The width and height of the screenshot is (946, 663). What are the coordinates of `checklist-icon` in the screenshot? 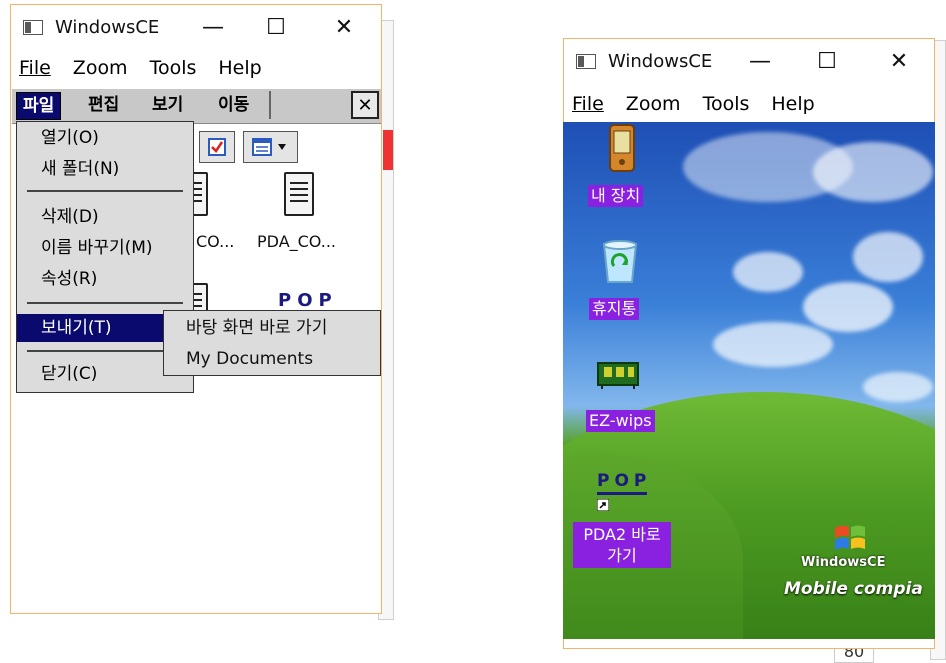 It's located at (217, 147).